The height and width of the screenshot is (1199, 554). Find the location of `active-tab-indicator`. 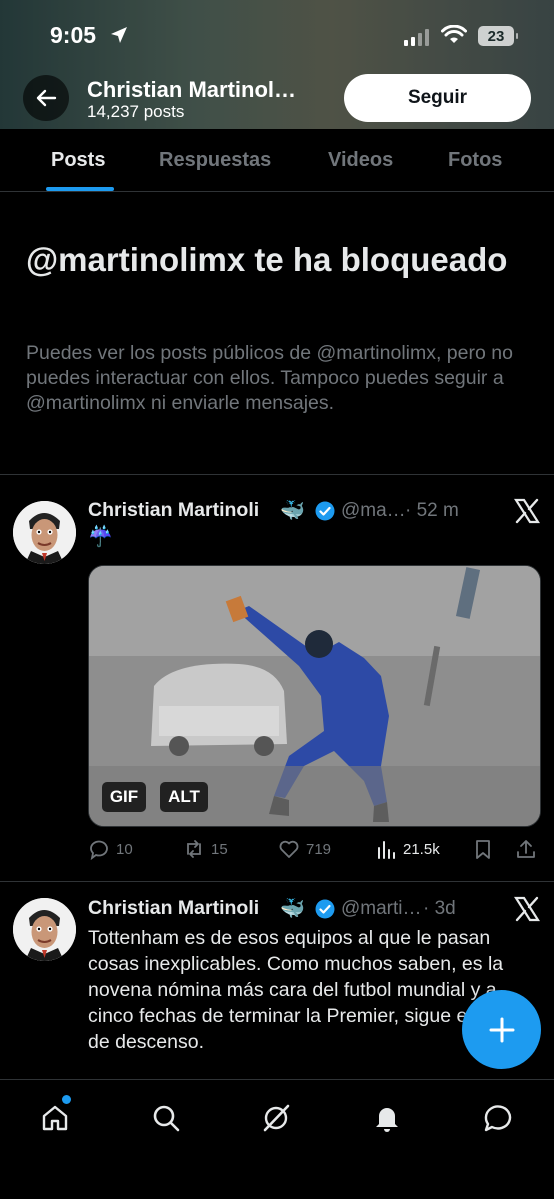

active-tab-indicator is located at coordinates (80, 189).